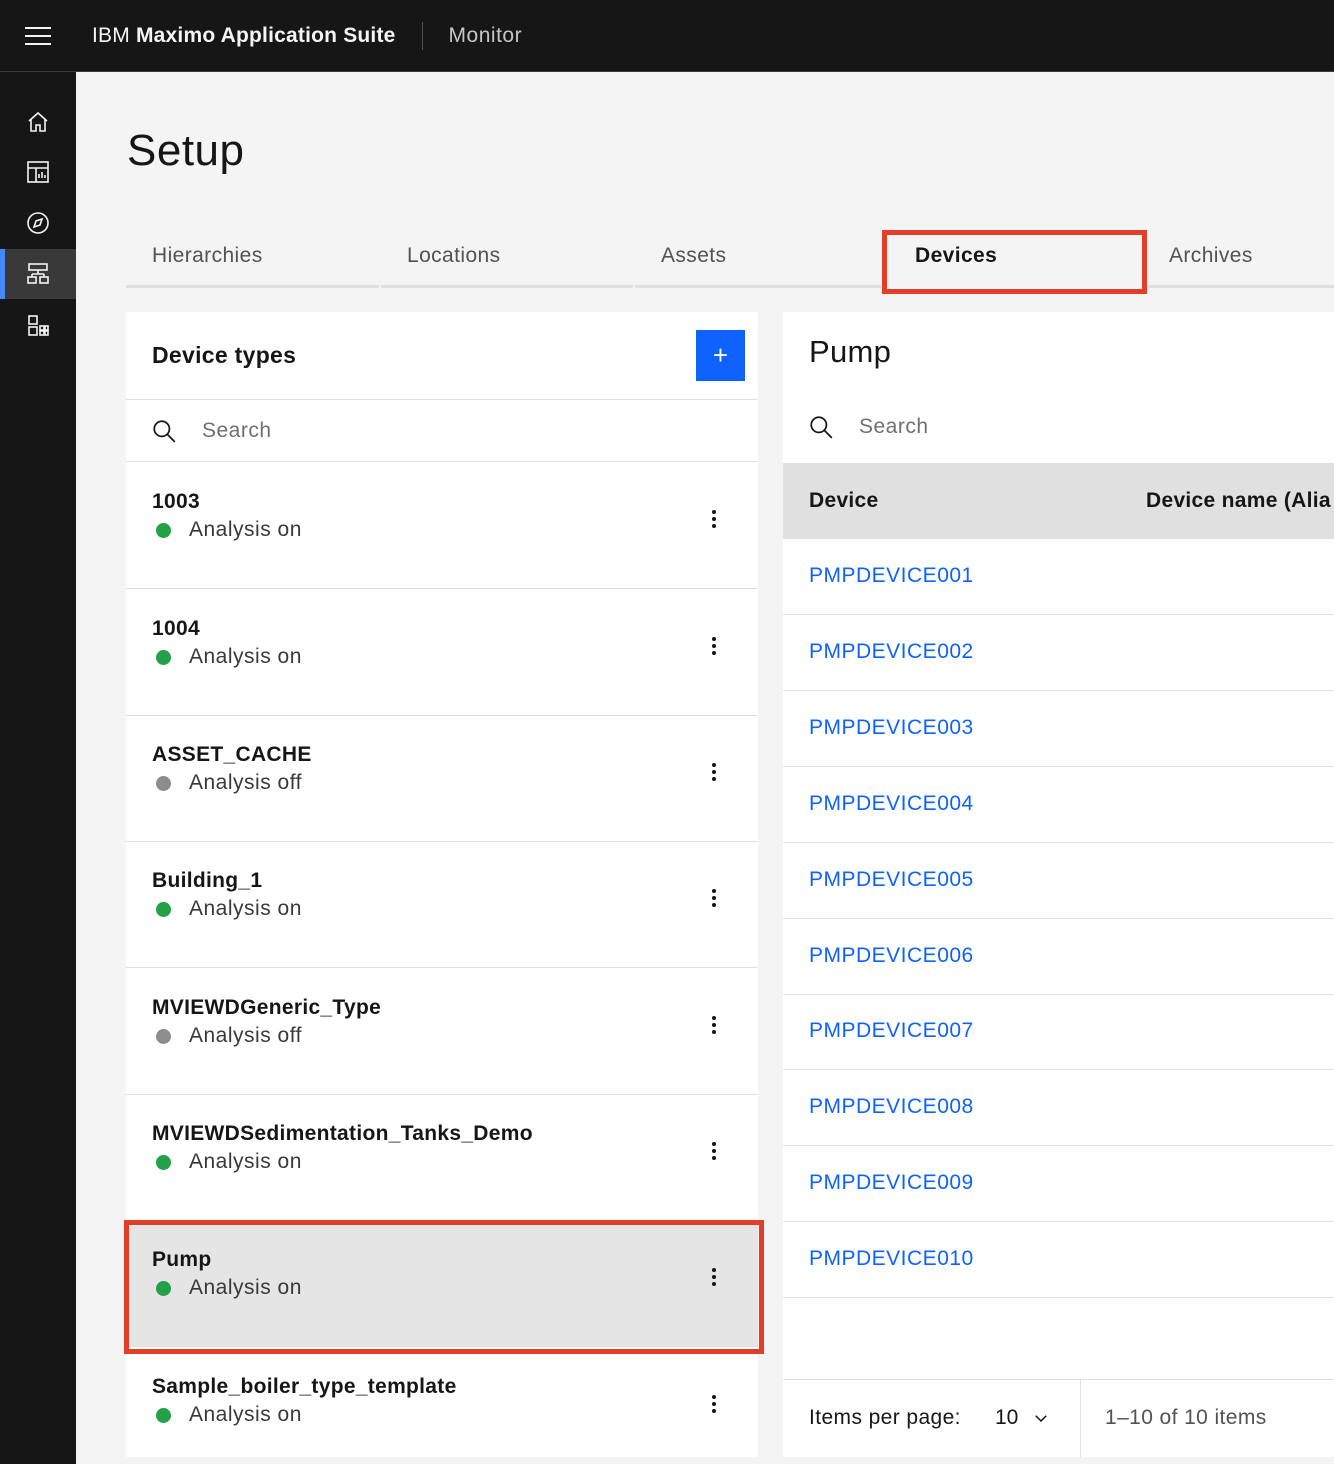 This screenshot has width=1334, height=1464. What do you see at coordinates (207, 880) in the screenshot?
I see `device-type-name: Building_1` at bounding box center [207, 880].